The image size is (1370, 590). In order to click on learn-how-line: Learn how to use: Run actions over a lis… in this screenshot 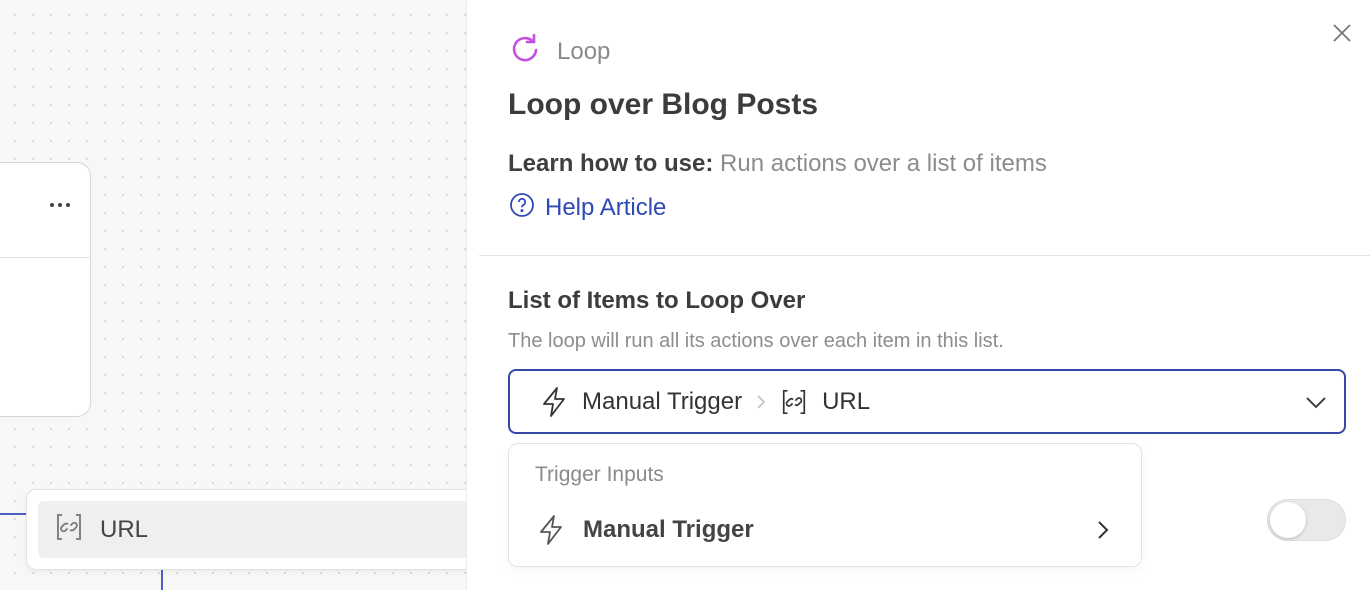, I will do `click(777, 164)`.